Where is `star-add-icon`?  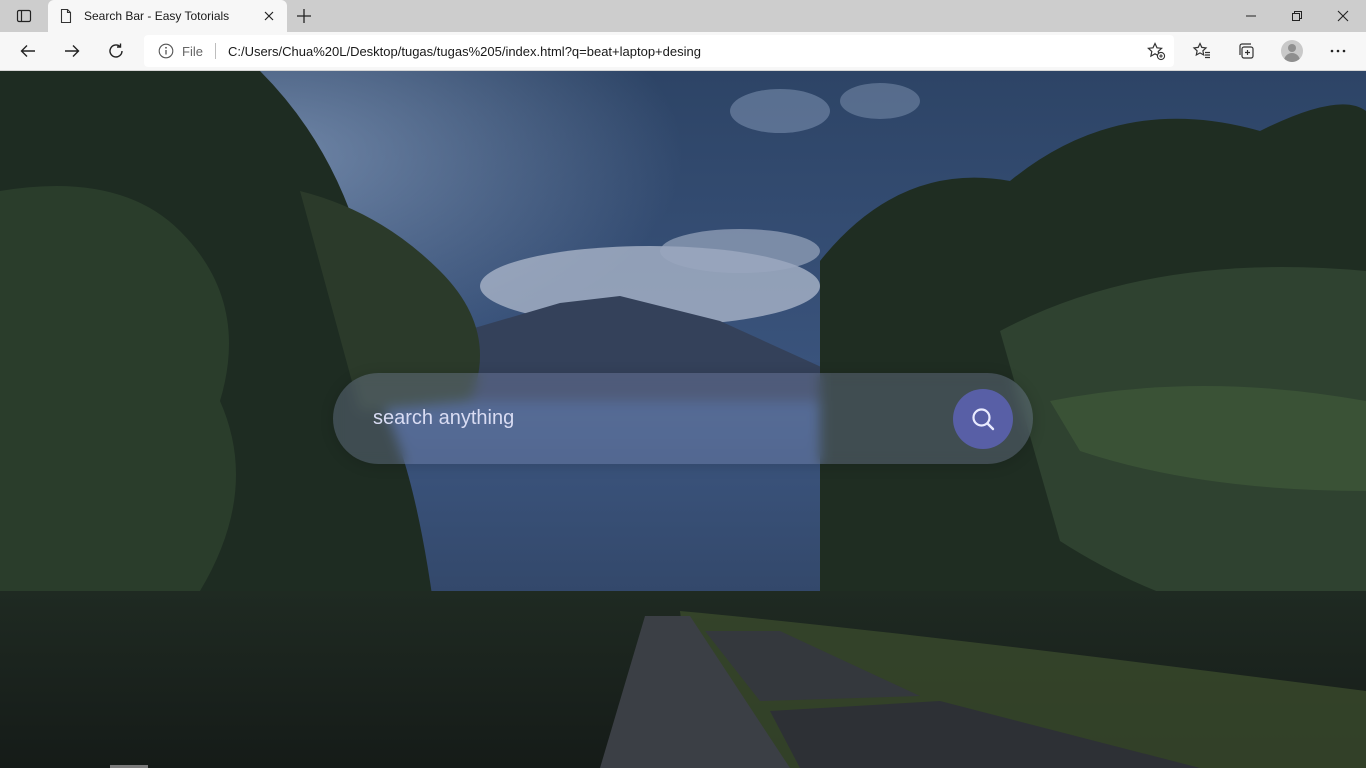 star-add-icon is located at coordinates (1156, 51).